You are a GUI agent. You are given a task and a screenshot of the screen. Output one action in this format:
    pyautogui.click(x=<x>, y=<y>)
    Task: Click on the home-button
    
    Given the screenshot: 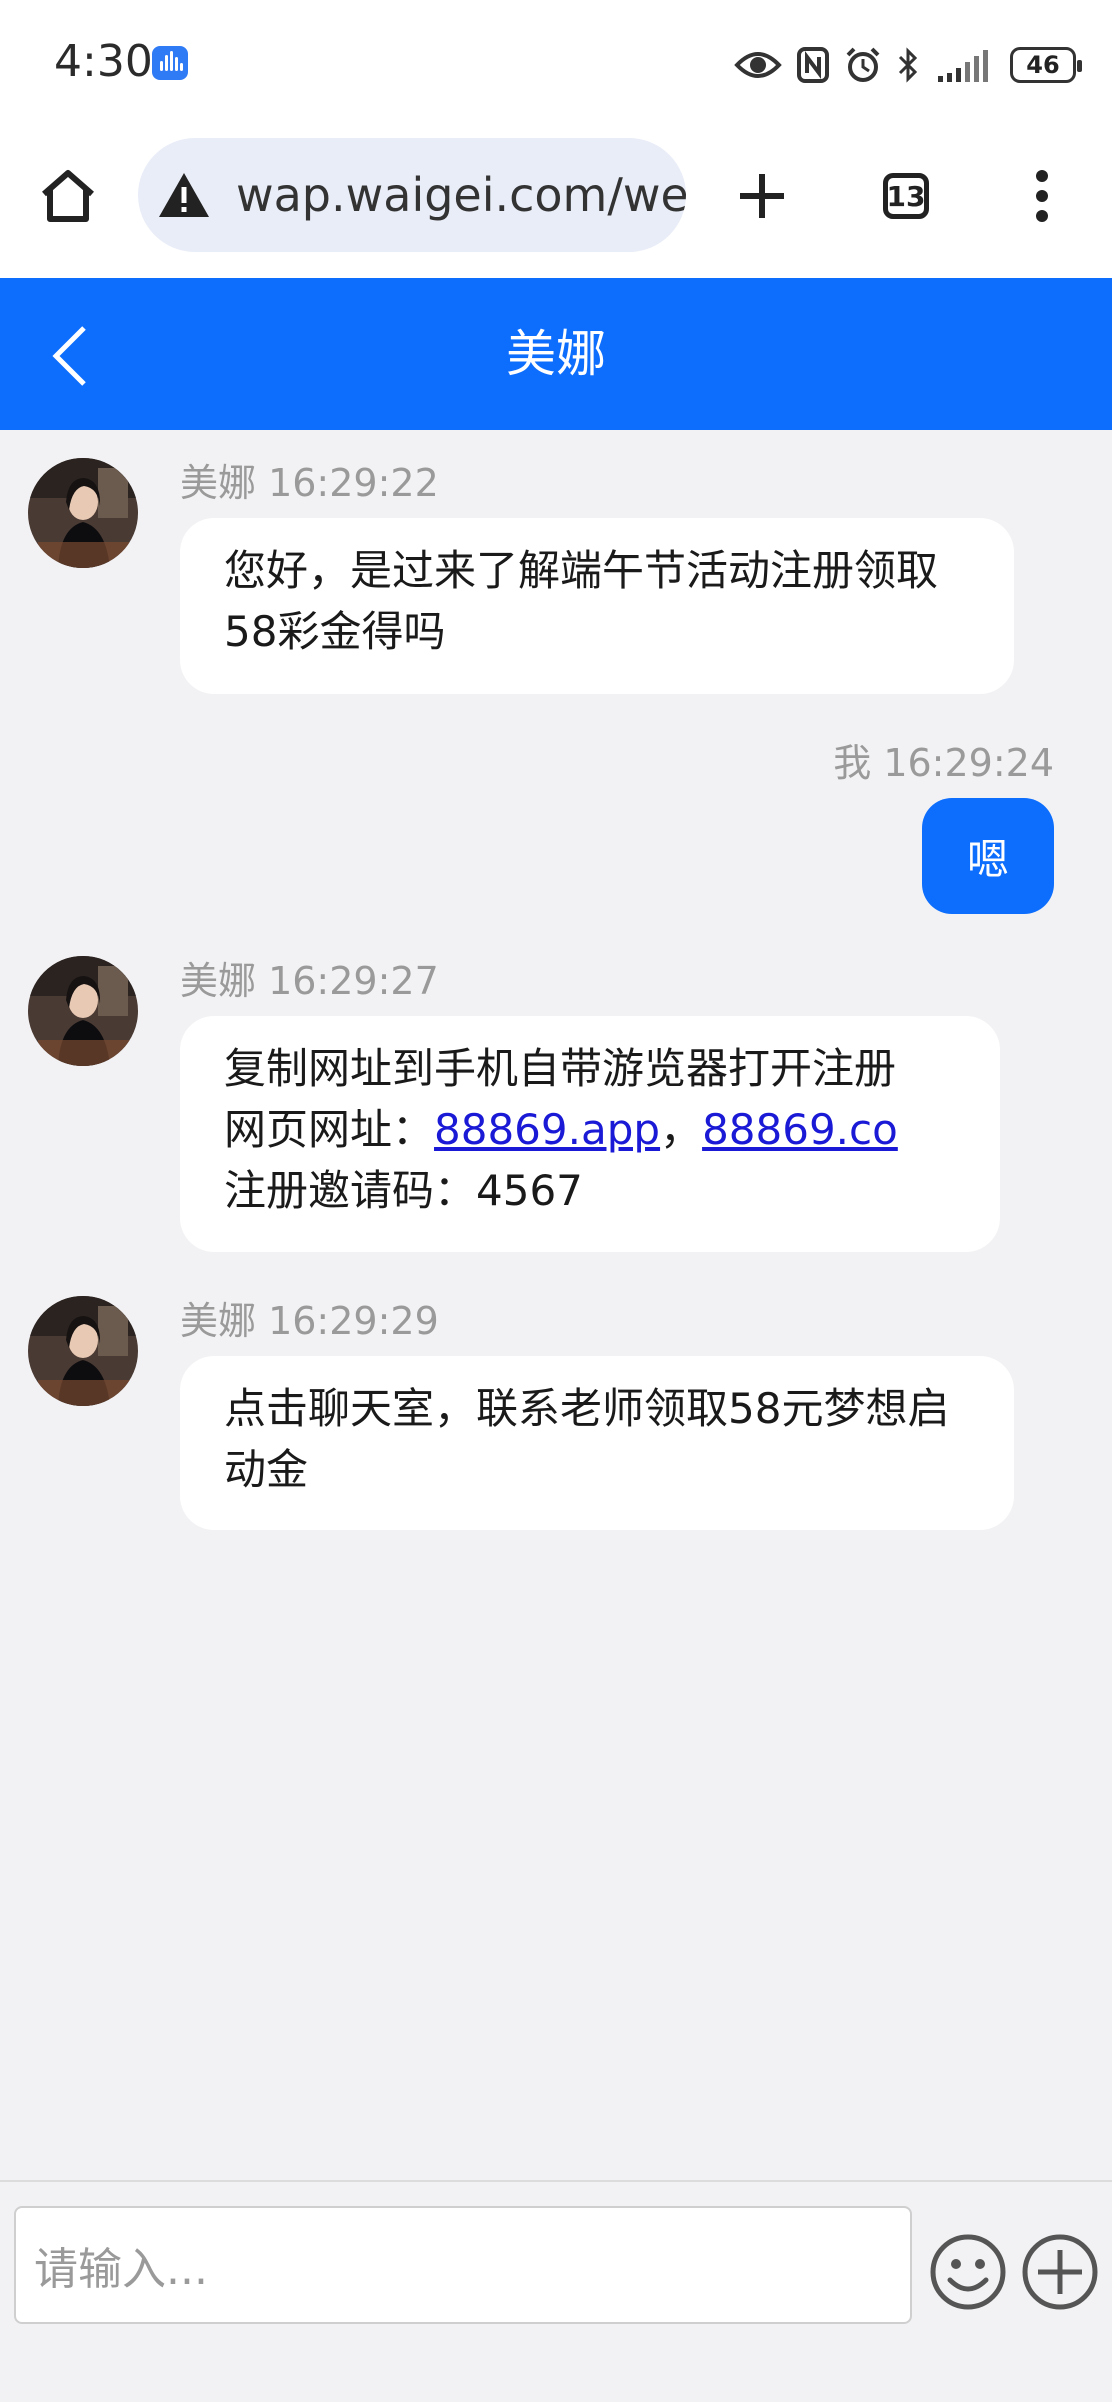 What is the action you would take?
    pyautogui.click(x=68, y=196)
    